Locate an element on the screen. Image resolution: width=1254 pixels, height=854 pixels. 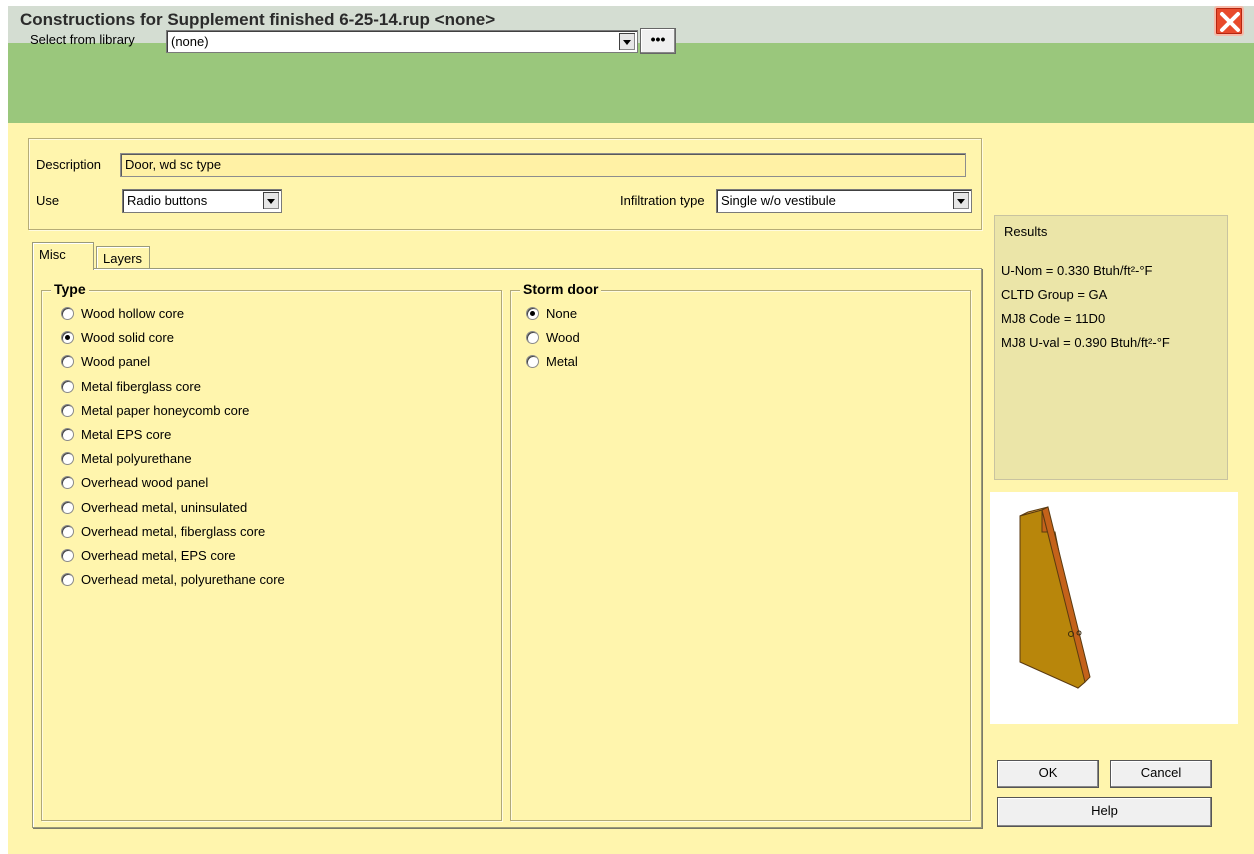
radio-label: Overhead metal, uninsulated is located at coordinates (164, 507).